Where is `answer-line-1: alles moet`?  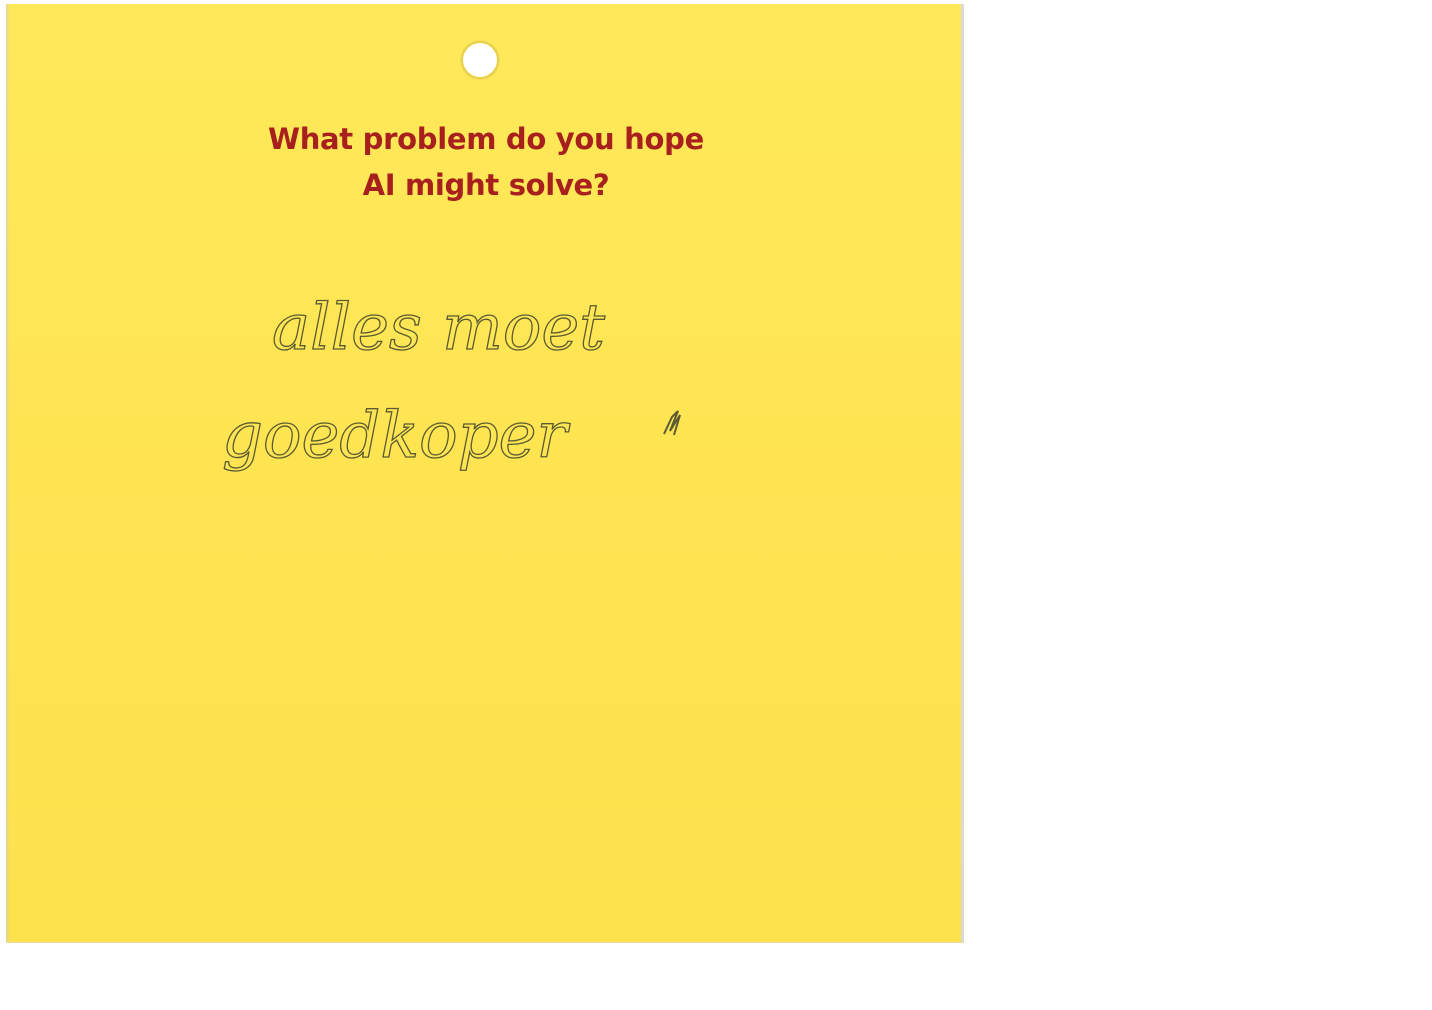 answer-line-1: alles moet is located at coordinates (438, 328).